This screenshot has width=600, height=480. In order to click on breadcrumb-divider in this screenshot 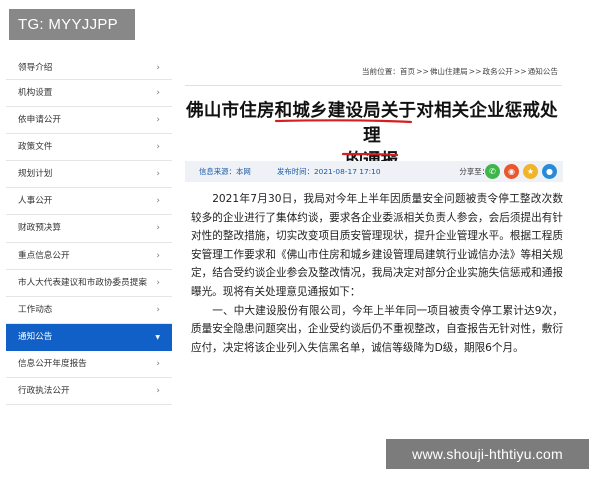, I will do `click(373, 85)`.